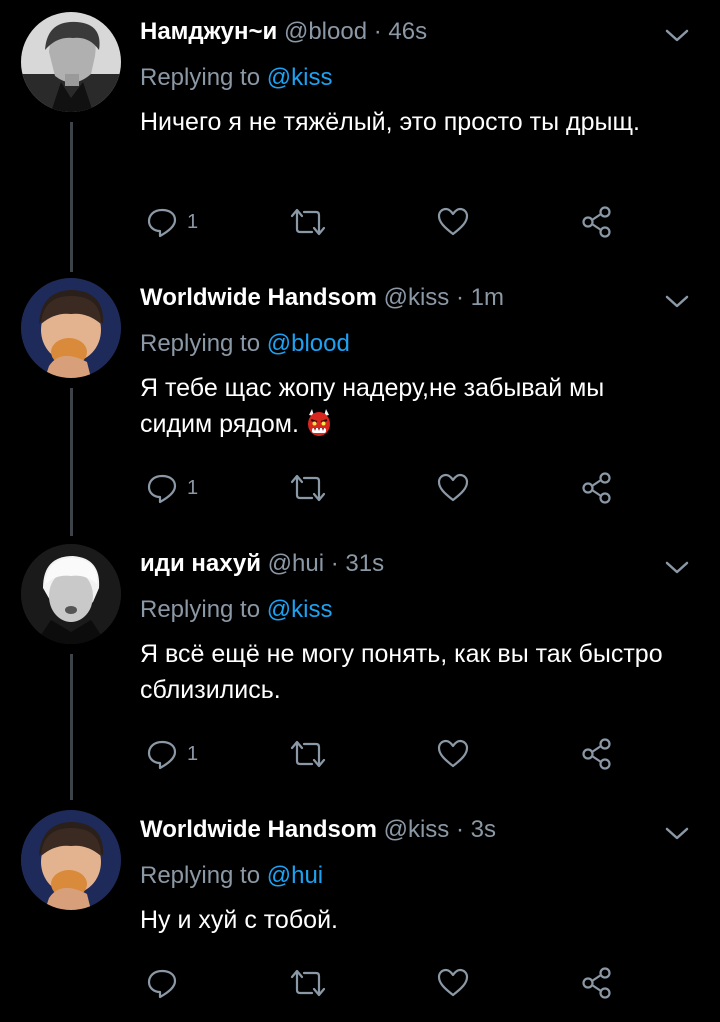 This screenshot has height=1022, width=720. I want to click on japanese-ogre-emoji, so click(318, 422).